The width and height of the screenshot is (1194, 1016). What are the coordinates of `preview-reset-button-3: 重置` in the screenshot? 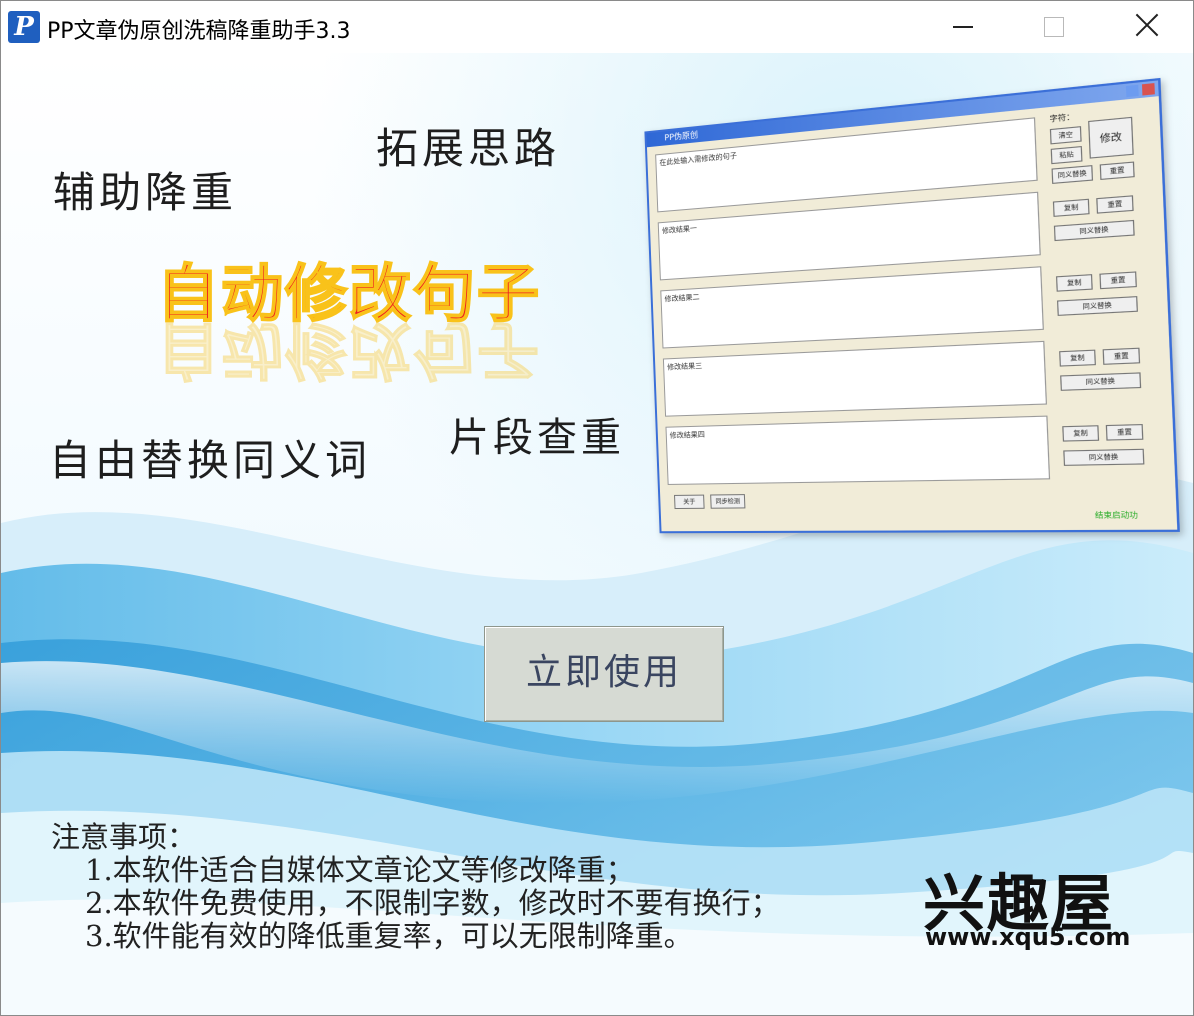 It's located at (1121, 356).